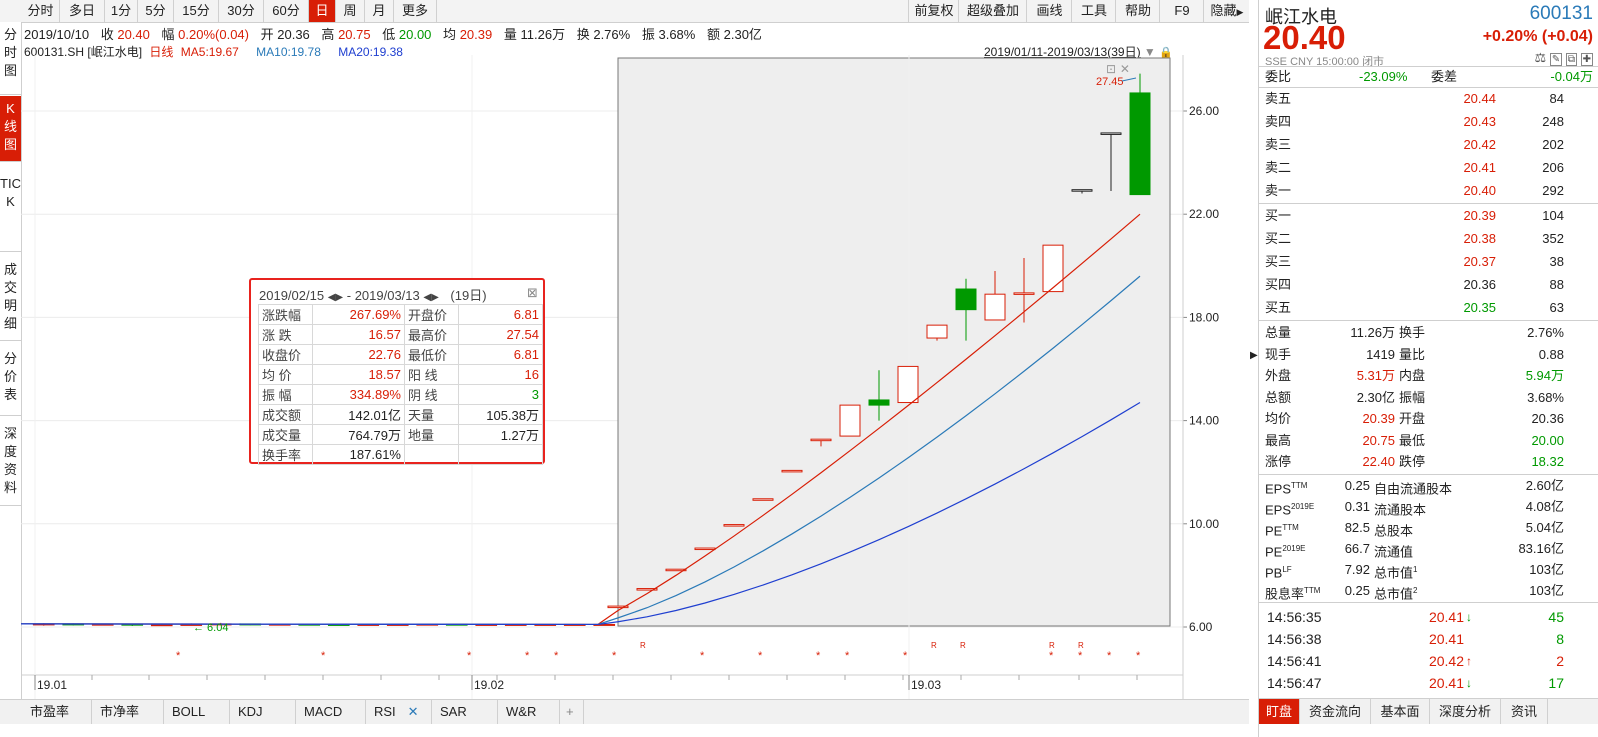 The width and height of the screenshot is (1598, 737). I want to click on period-fenshi: 分时, so click(41, 11).